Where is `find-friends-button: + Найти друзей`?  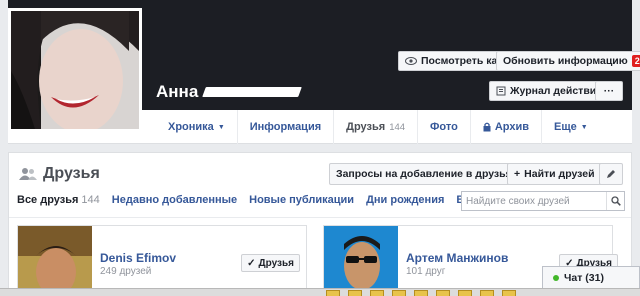 find-friends-button: + Найти друзей is located at coordinates (554, 174).